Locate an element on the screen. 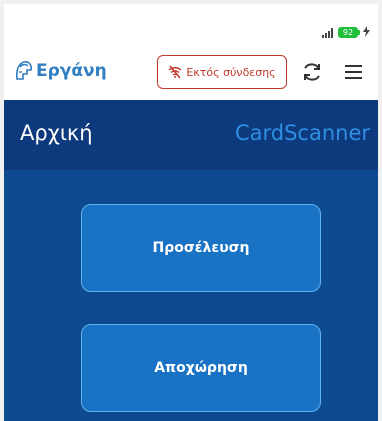 This screenshot has width=382, height=421. offline-label: Εκτός σύνδεσης is located at coordinates (231, 72).